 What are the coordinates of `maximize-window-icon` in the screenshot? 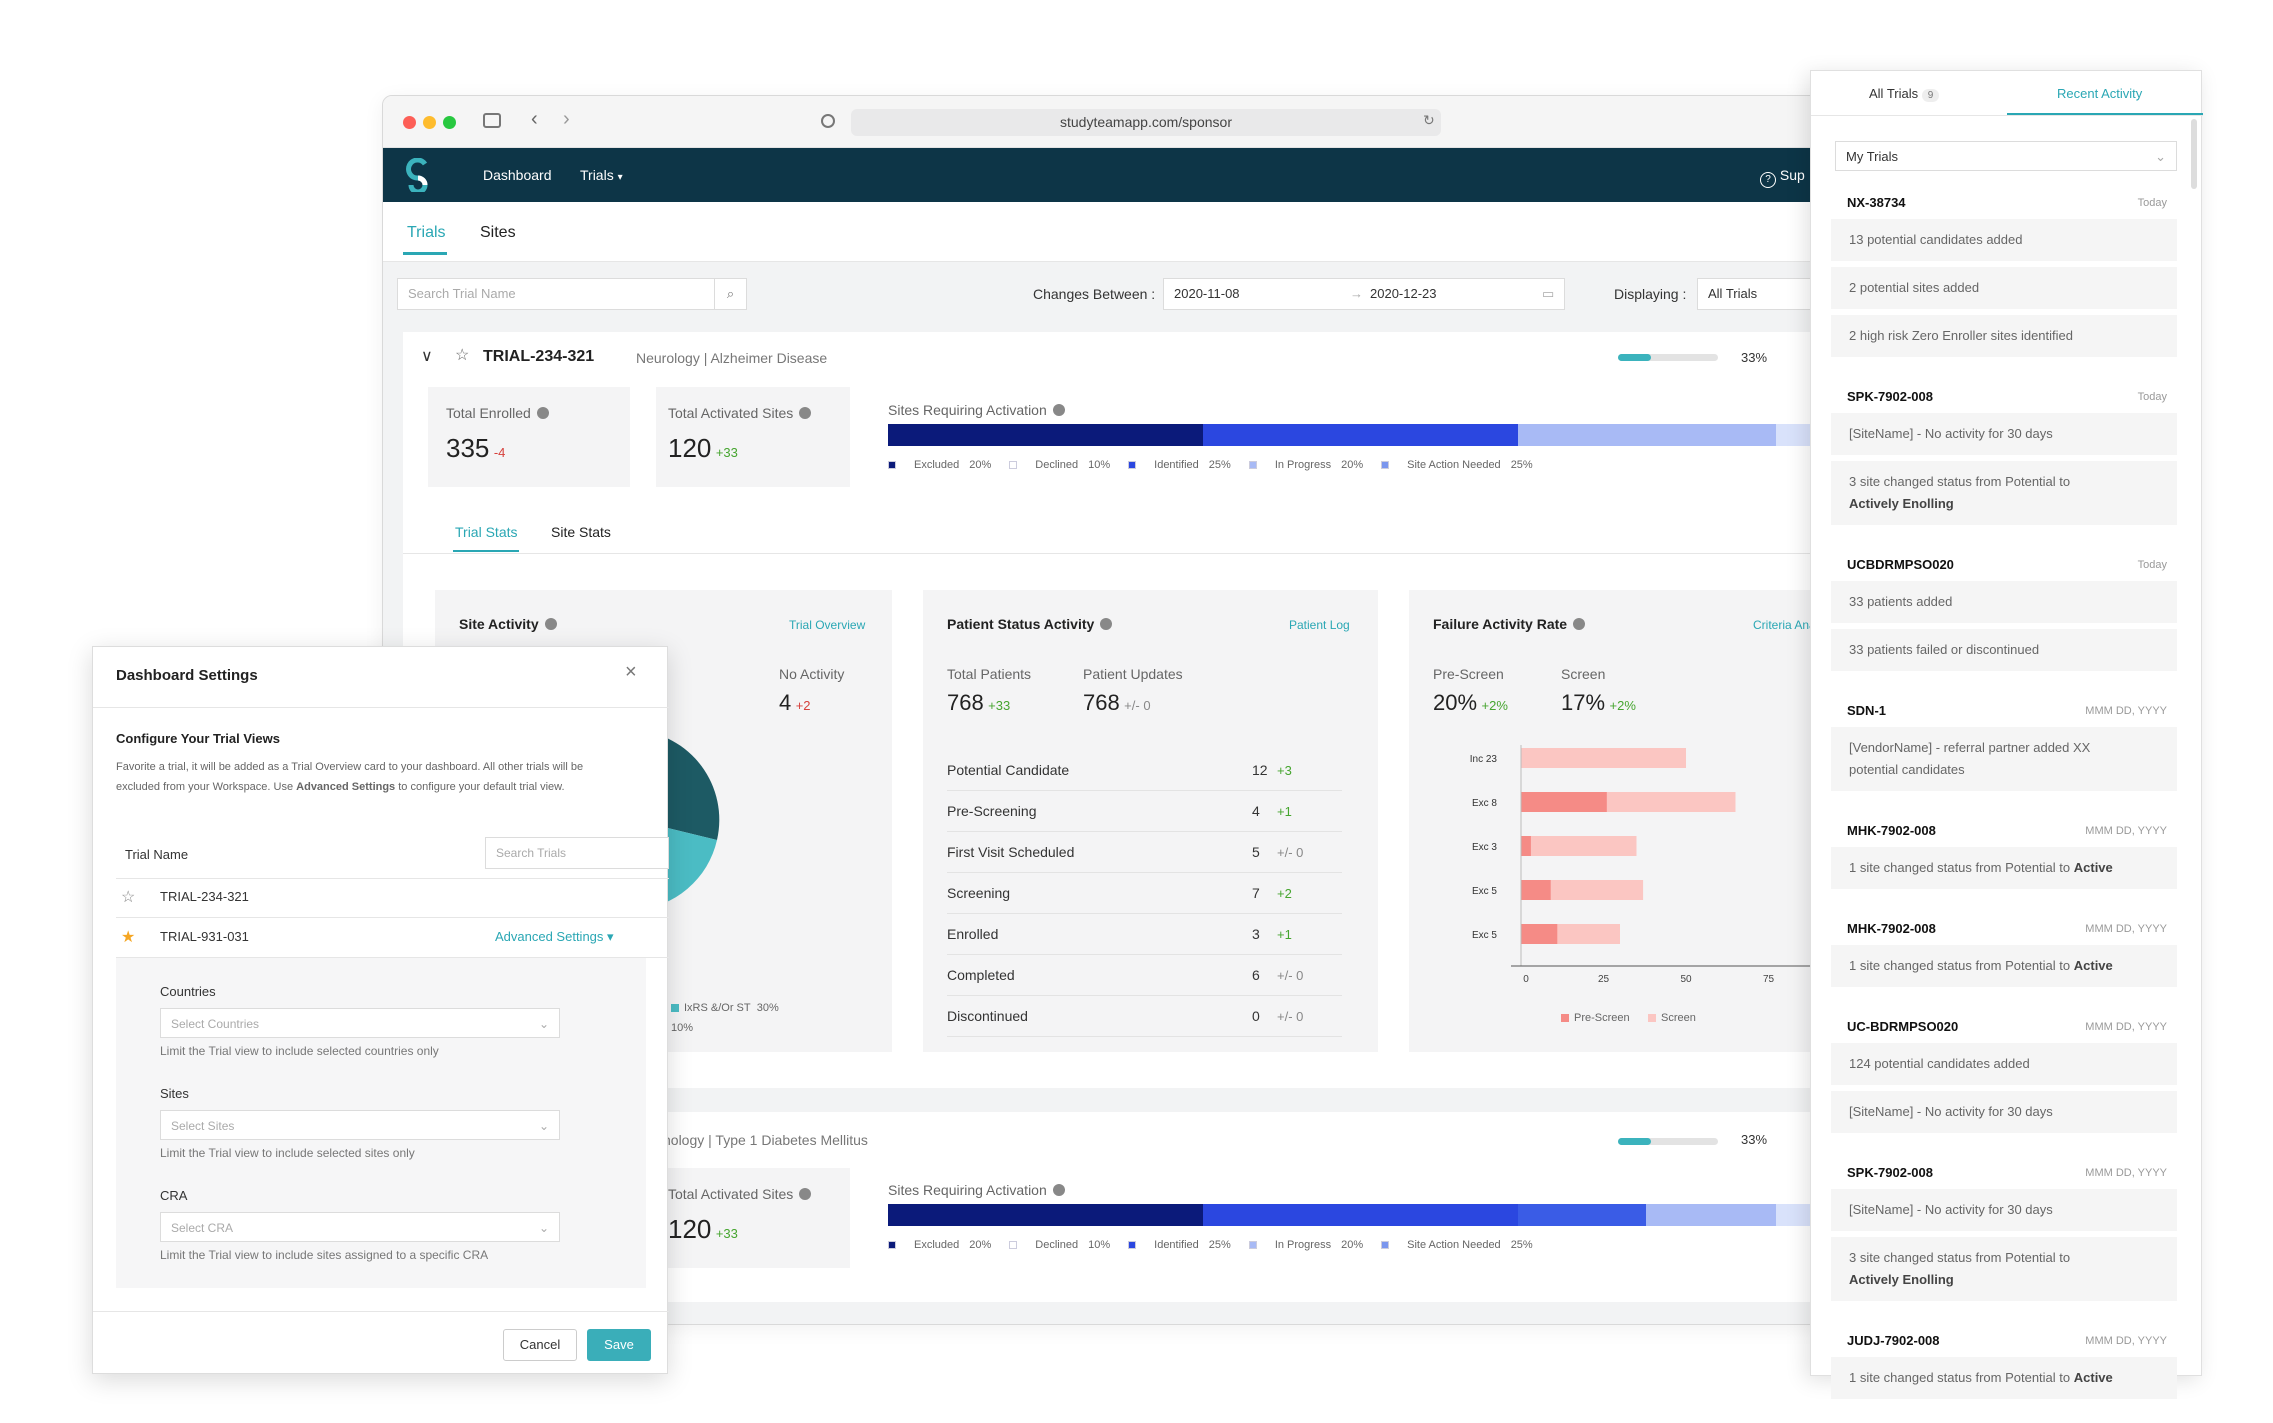 It's located at (449, 122).